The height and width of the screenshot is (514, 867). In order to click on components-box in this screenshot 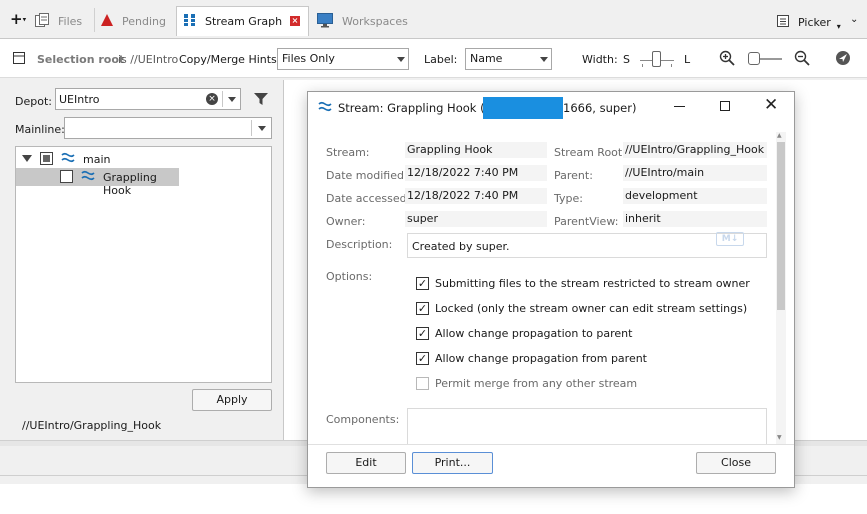, I will do `click(587, 426)`.